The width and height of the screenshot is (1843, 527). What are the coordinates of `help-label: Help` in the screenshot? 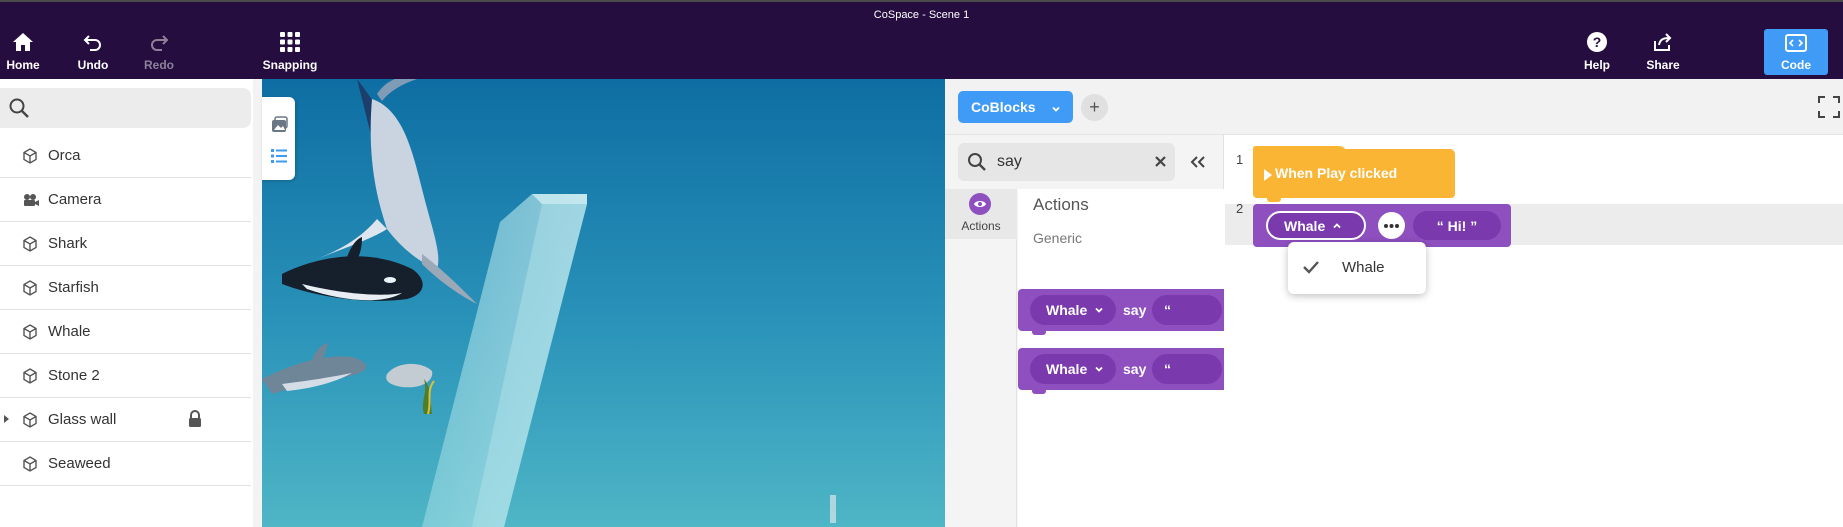 It's located at (1596, 65).